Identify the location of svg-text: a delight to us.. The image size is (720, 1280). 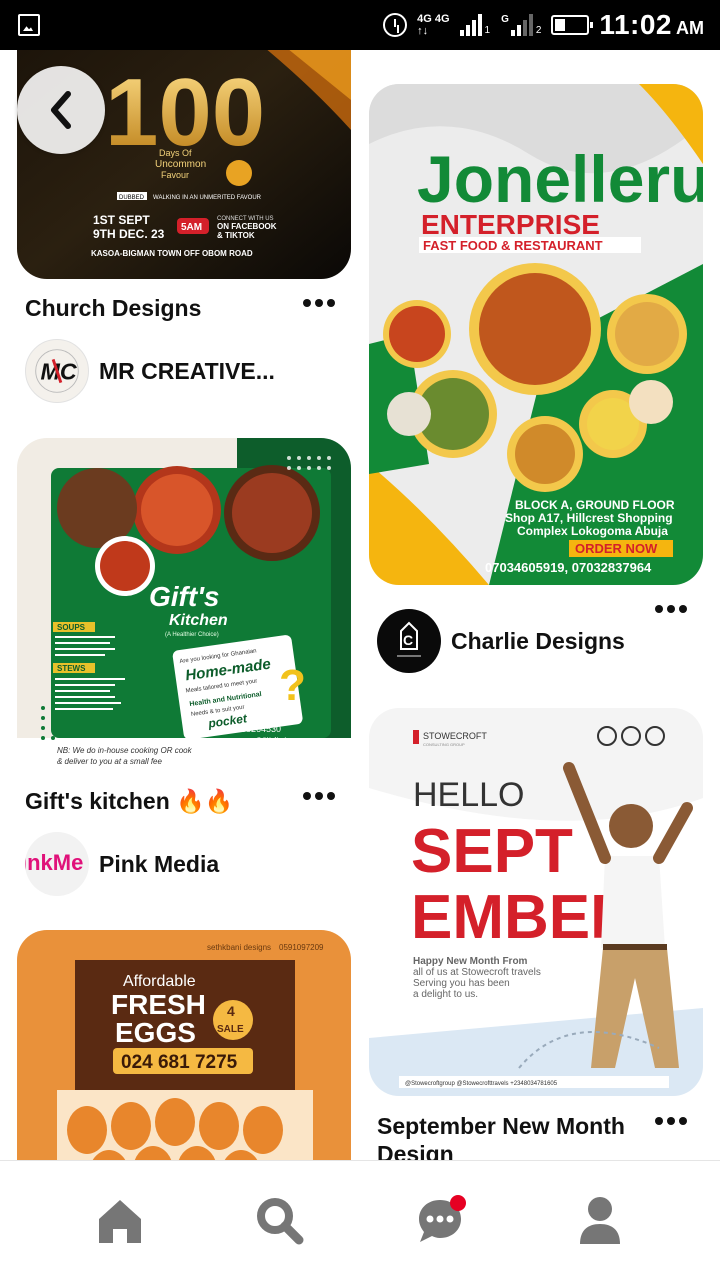
(445, 994).